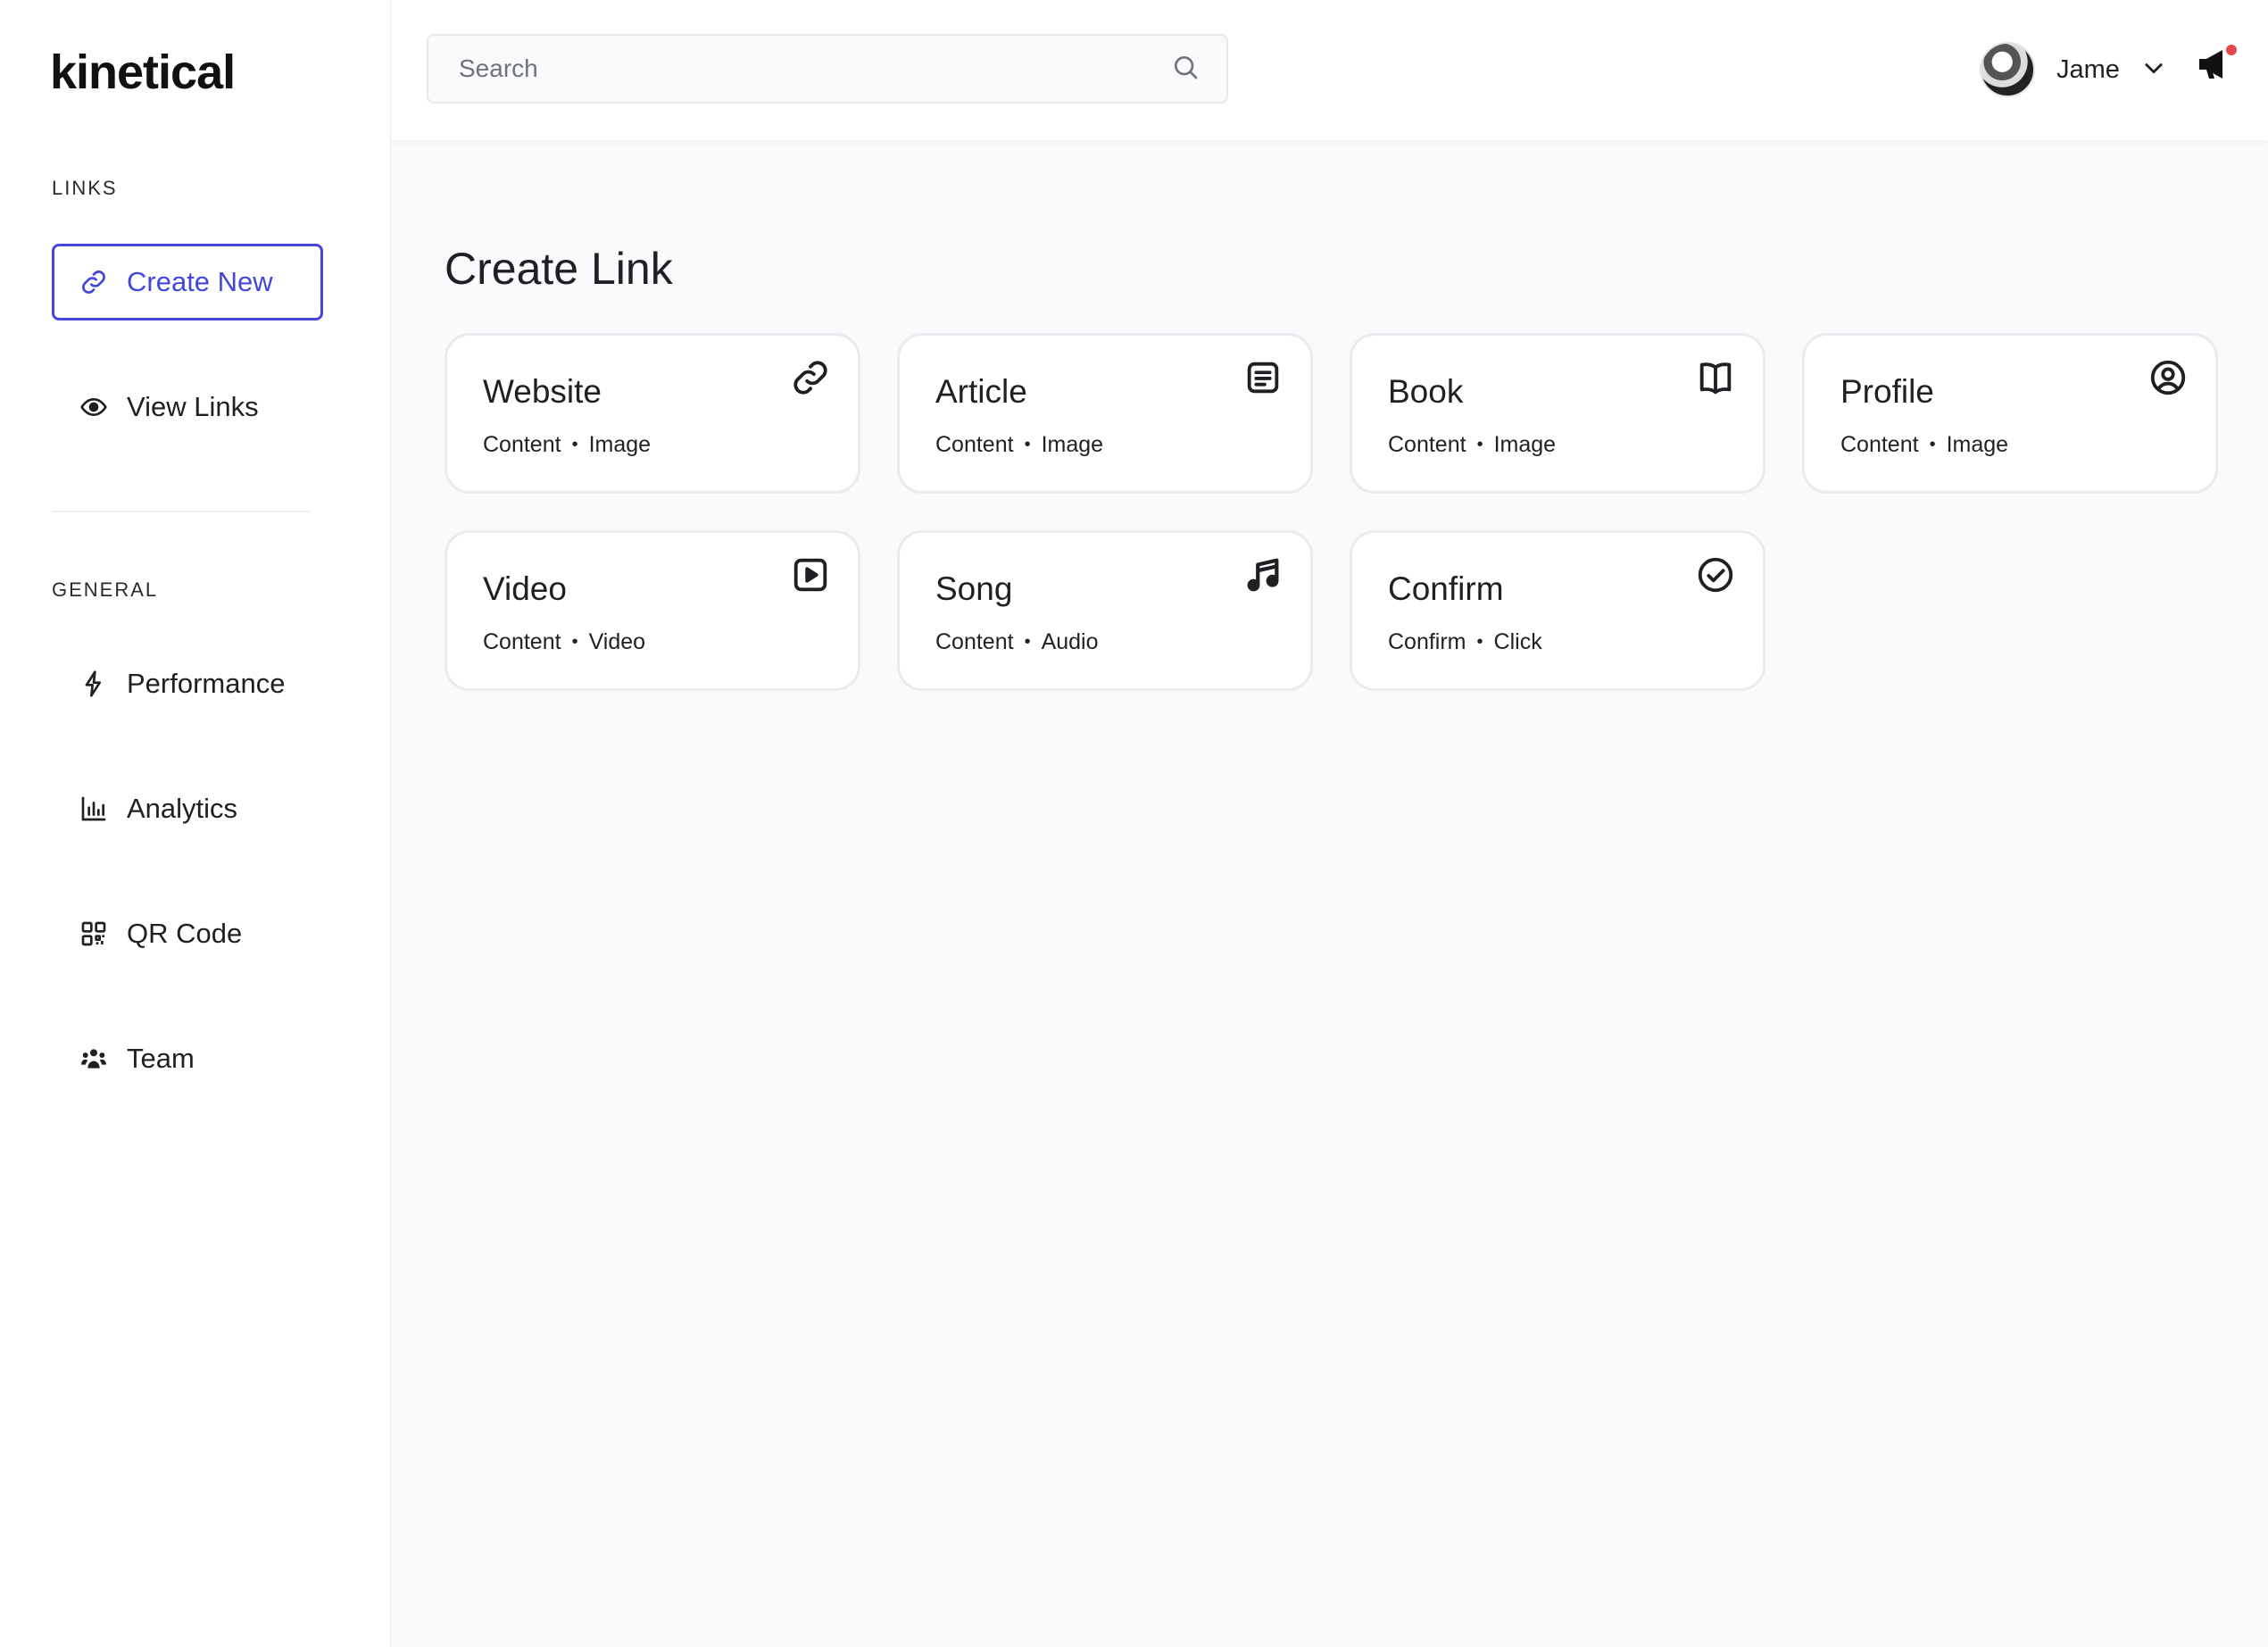 This screenshot has height=1647, width=2268. I want to click on notifications-button, so click(2217, 66).